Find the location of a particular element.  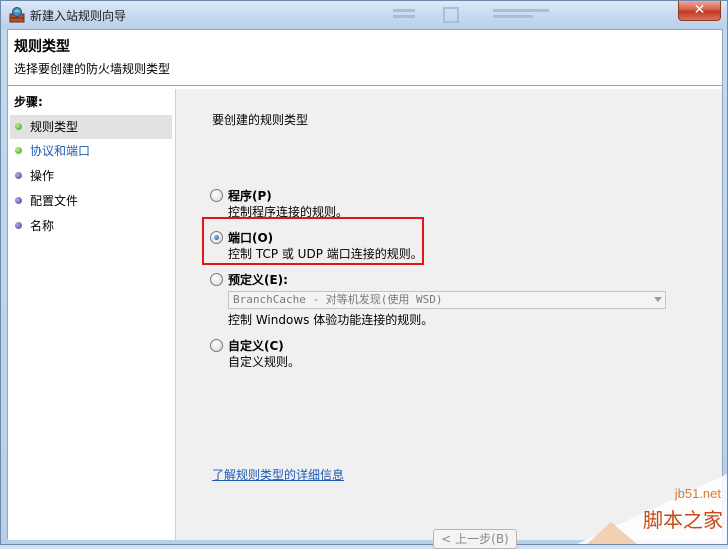

step-label: 名称 is located at coordinates (42, 226).